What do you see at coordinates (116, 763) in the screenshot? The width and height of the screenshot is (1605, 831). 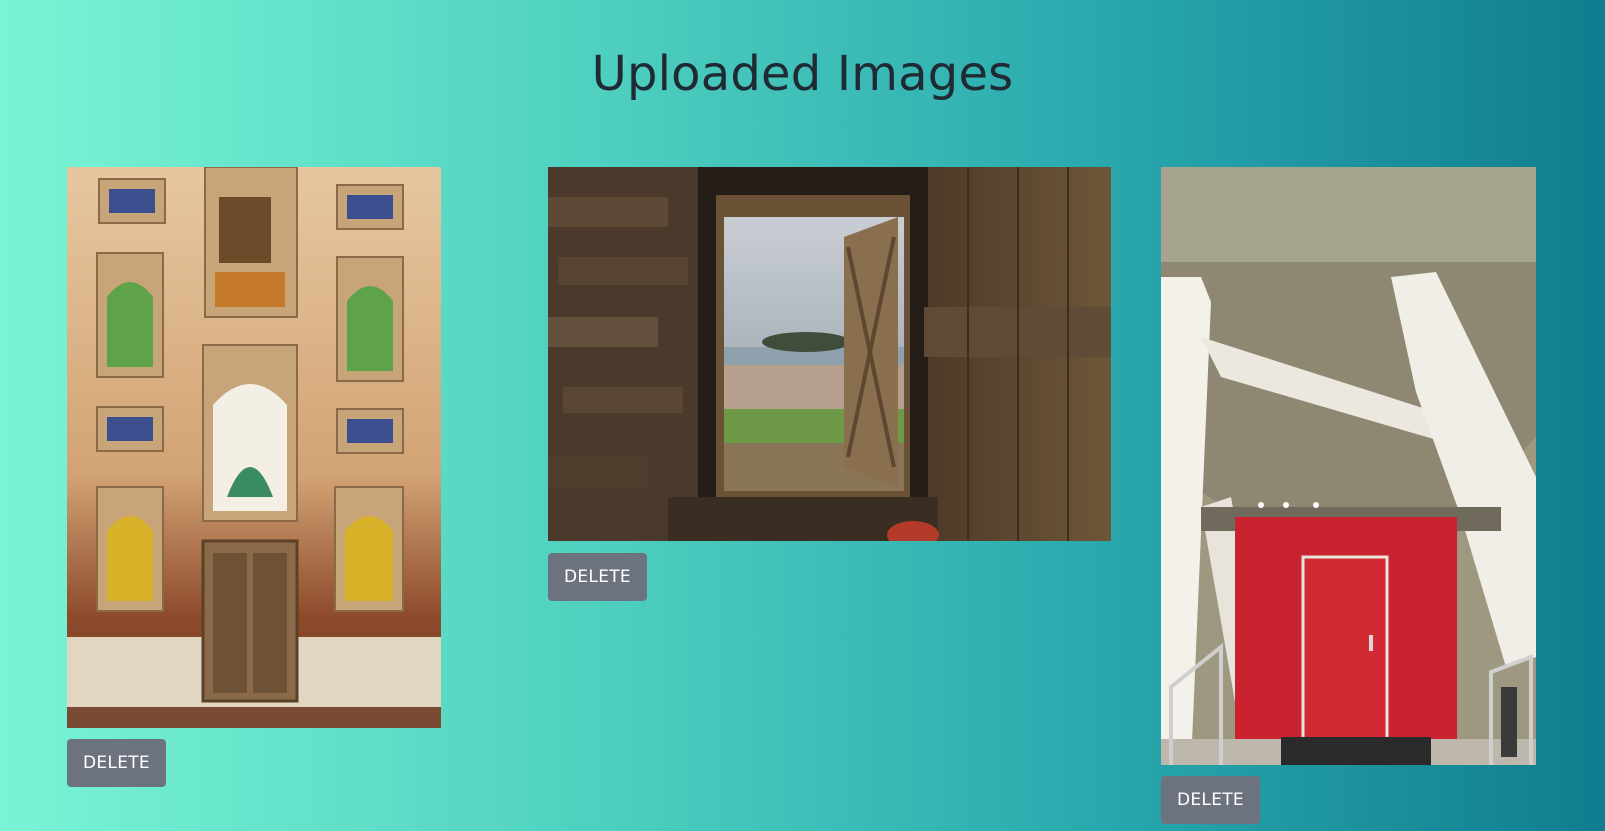 I see `delete-button-1: DELETE` at bounding box center [116, 763].